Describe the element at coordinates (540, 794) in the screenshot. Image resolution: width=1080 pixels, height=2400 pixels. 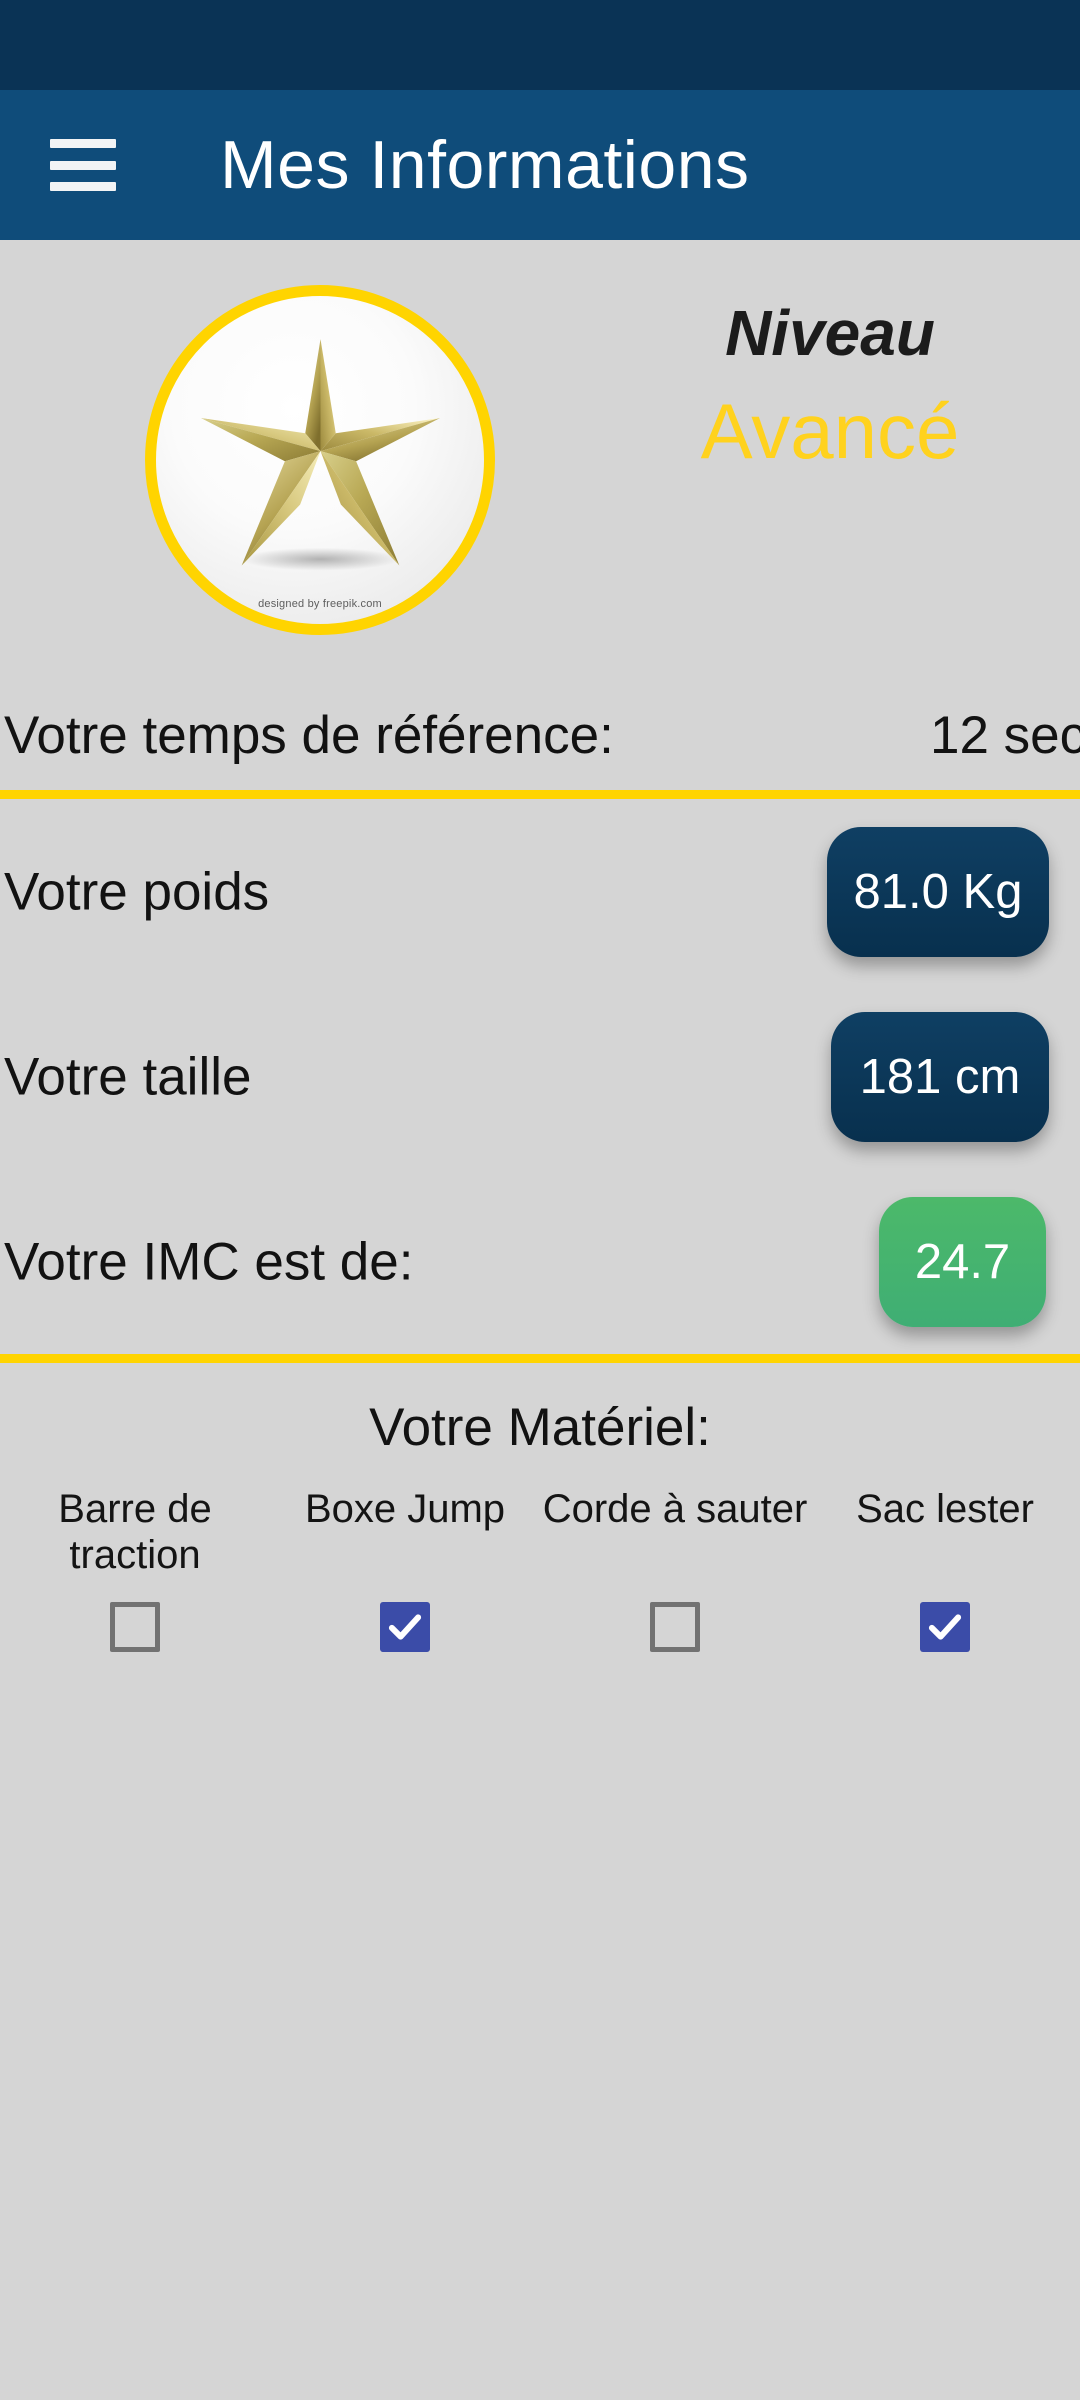
I see `divider-top` at that location.